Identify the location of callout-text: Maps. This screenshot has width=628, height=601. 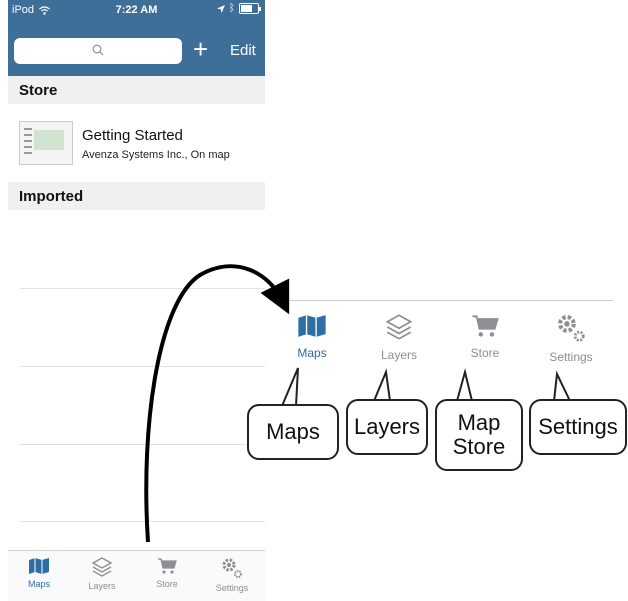
(293, 431).